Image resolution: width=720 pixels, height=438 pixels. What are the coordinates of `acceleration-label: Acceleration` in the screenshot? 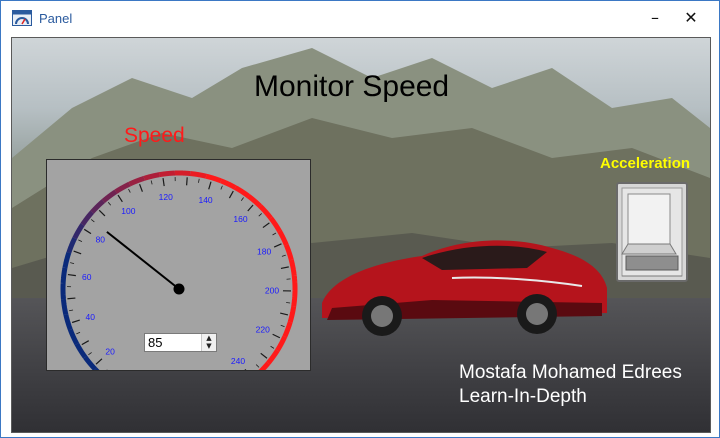 It's located at (645, 163).